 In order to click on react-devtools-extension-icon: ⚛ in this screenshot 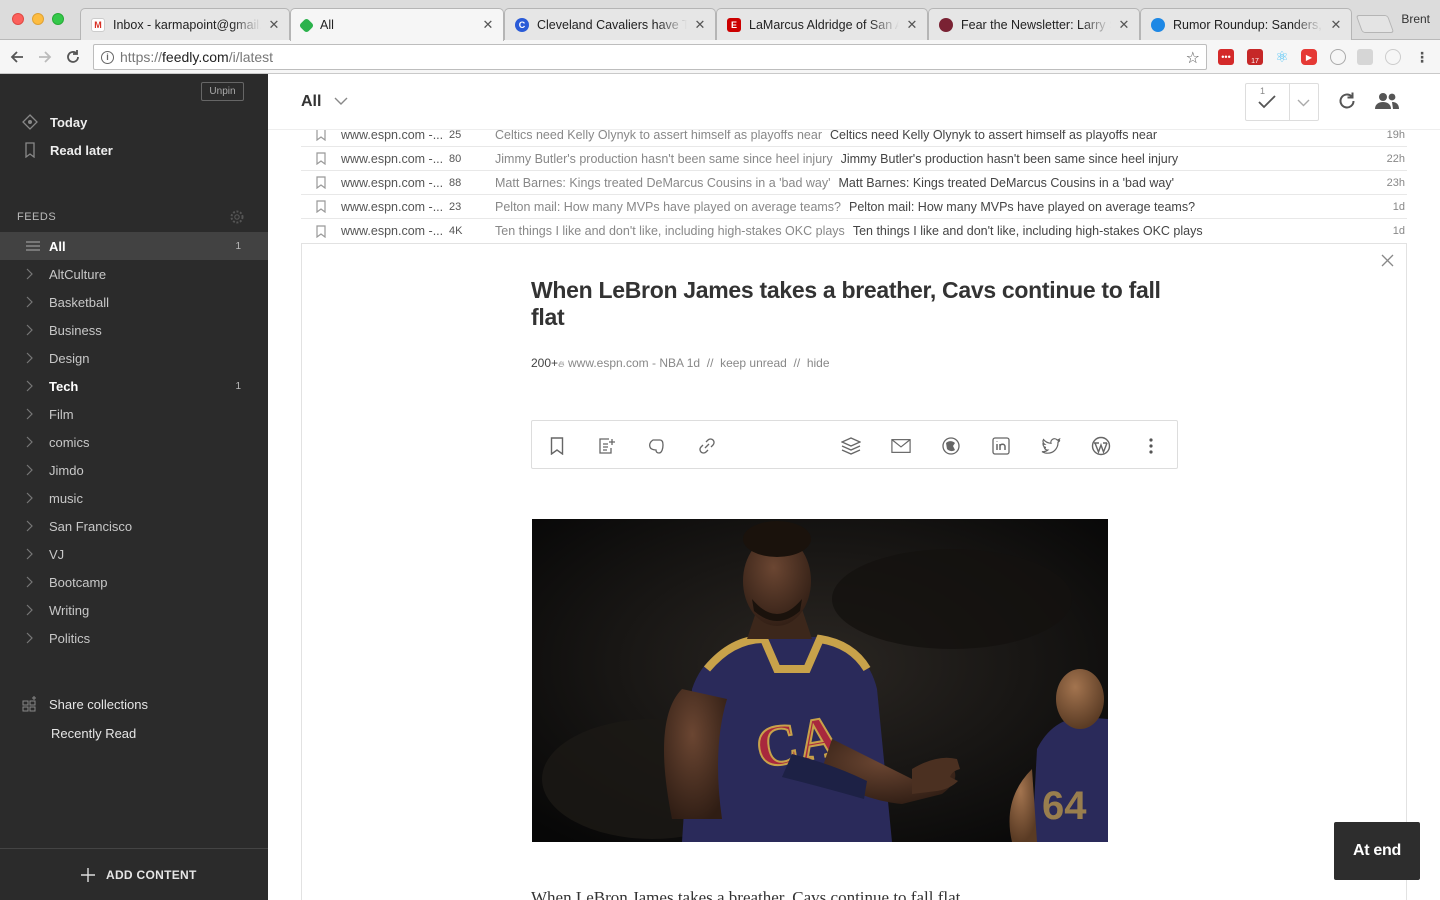, I will do `click(1282, 57)`.